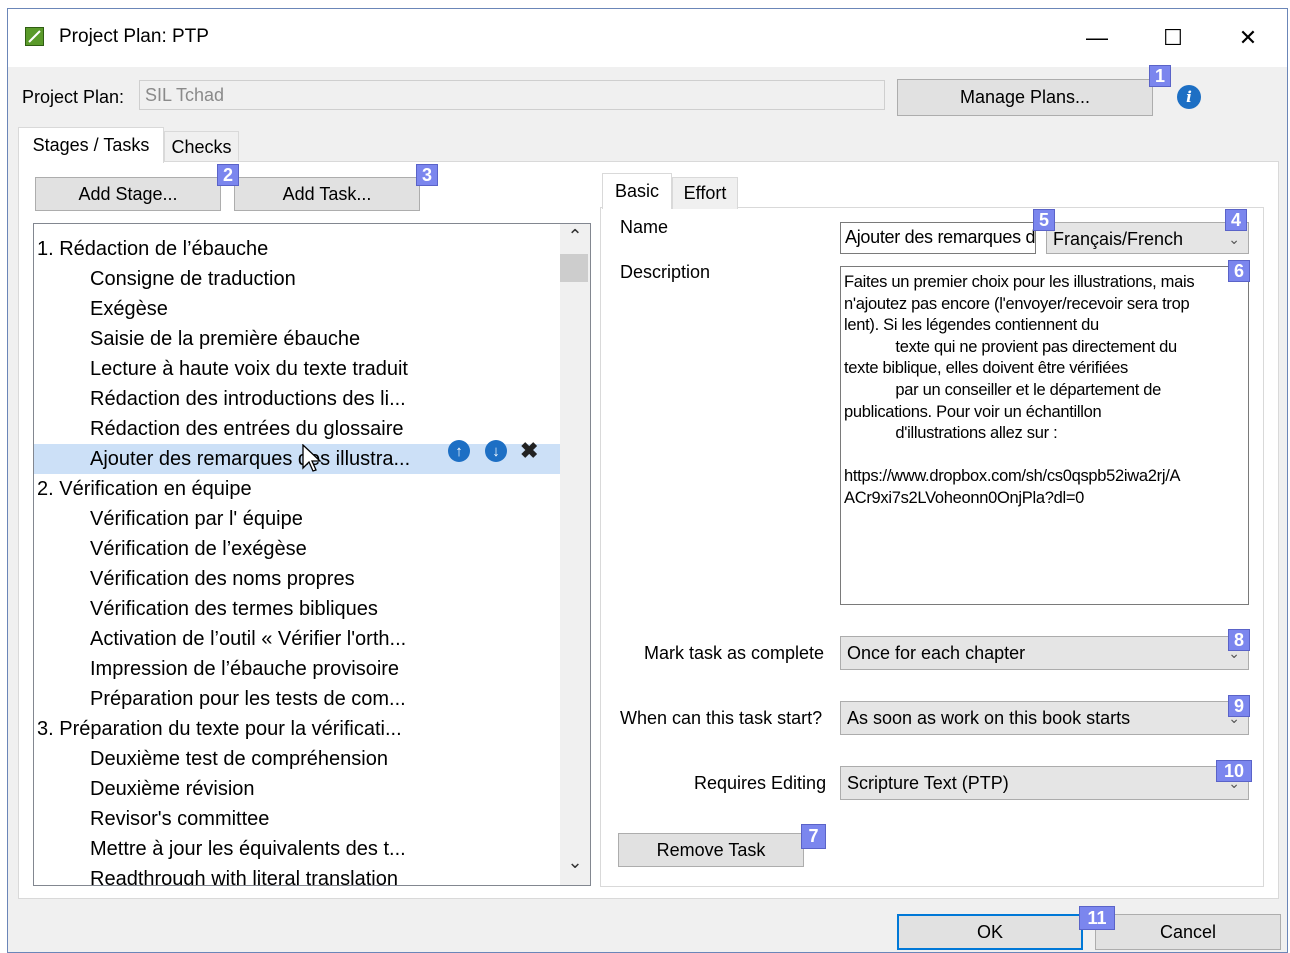 The image size is (1290, 953). I want to click on project-plan-label: Project Plan:, so click(73, 97).